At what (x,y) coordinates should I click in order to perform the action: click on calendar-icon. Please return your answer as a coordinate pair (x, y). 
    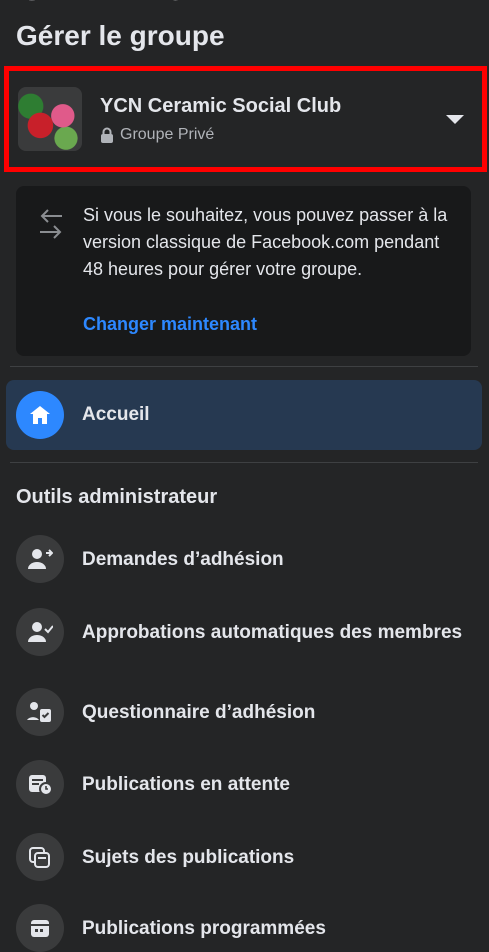
    Looking at the image, I should click on (40, 928).